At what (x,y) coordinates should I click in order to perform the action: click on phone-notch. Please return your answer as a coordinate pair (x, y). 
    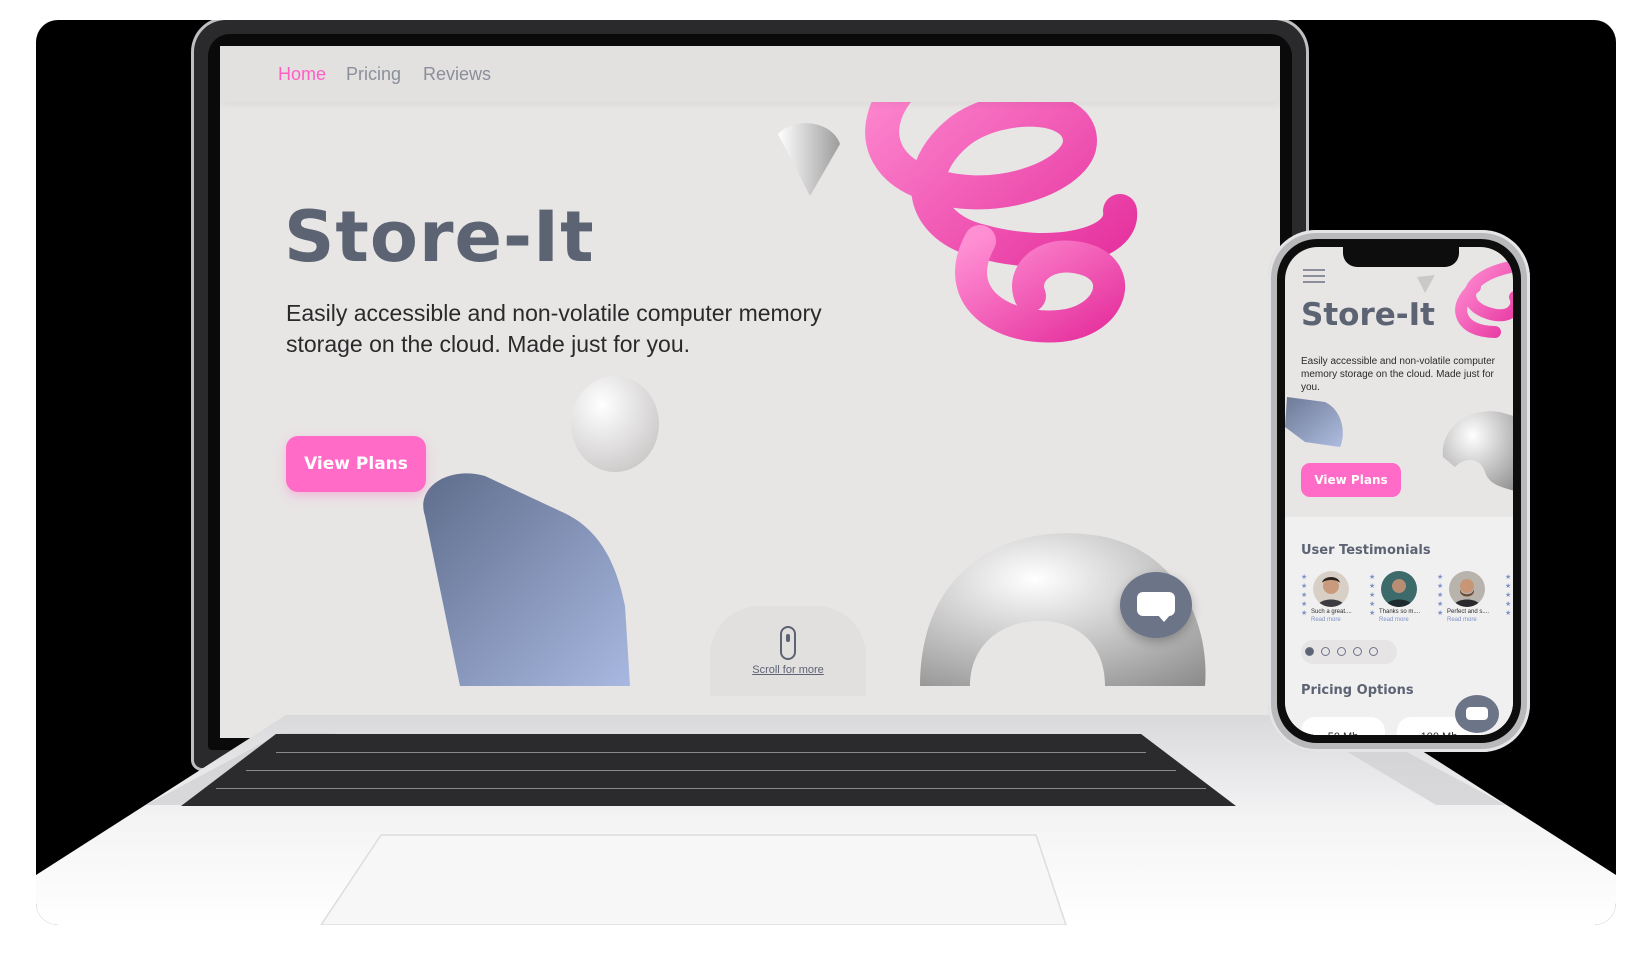
    Looking at the image, I should click on (1401, 257).